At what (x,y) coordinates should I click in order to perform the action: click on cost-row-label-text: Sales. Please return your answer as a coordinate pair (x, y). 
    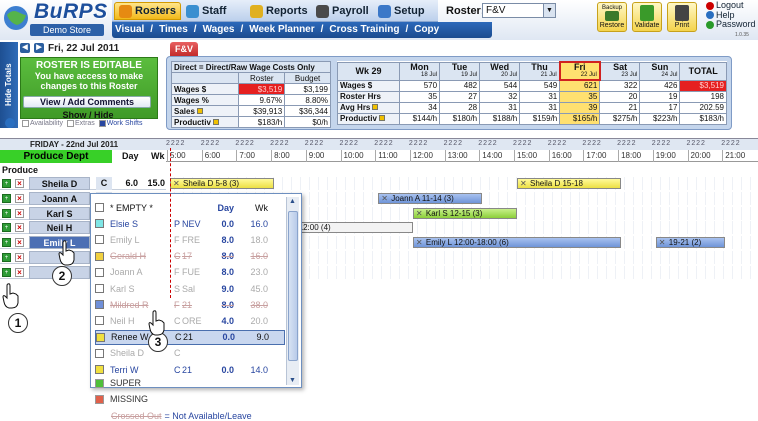
    Looking at the image, I should click on (184, 111).